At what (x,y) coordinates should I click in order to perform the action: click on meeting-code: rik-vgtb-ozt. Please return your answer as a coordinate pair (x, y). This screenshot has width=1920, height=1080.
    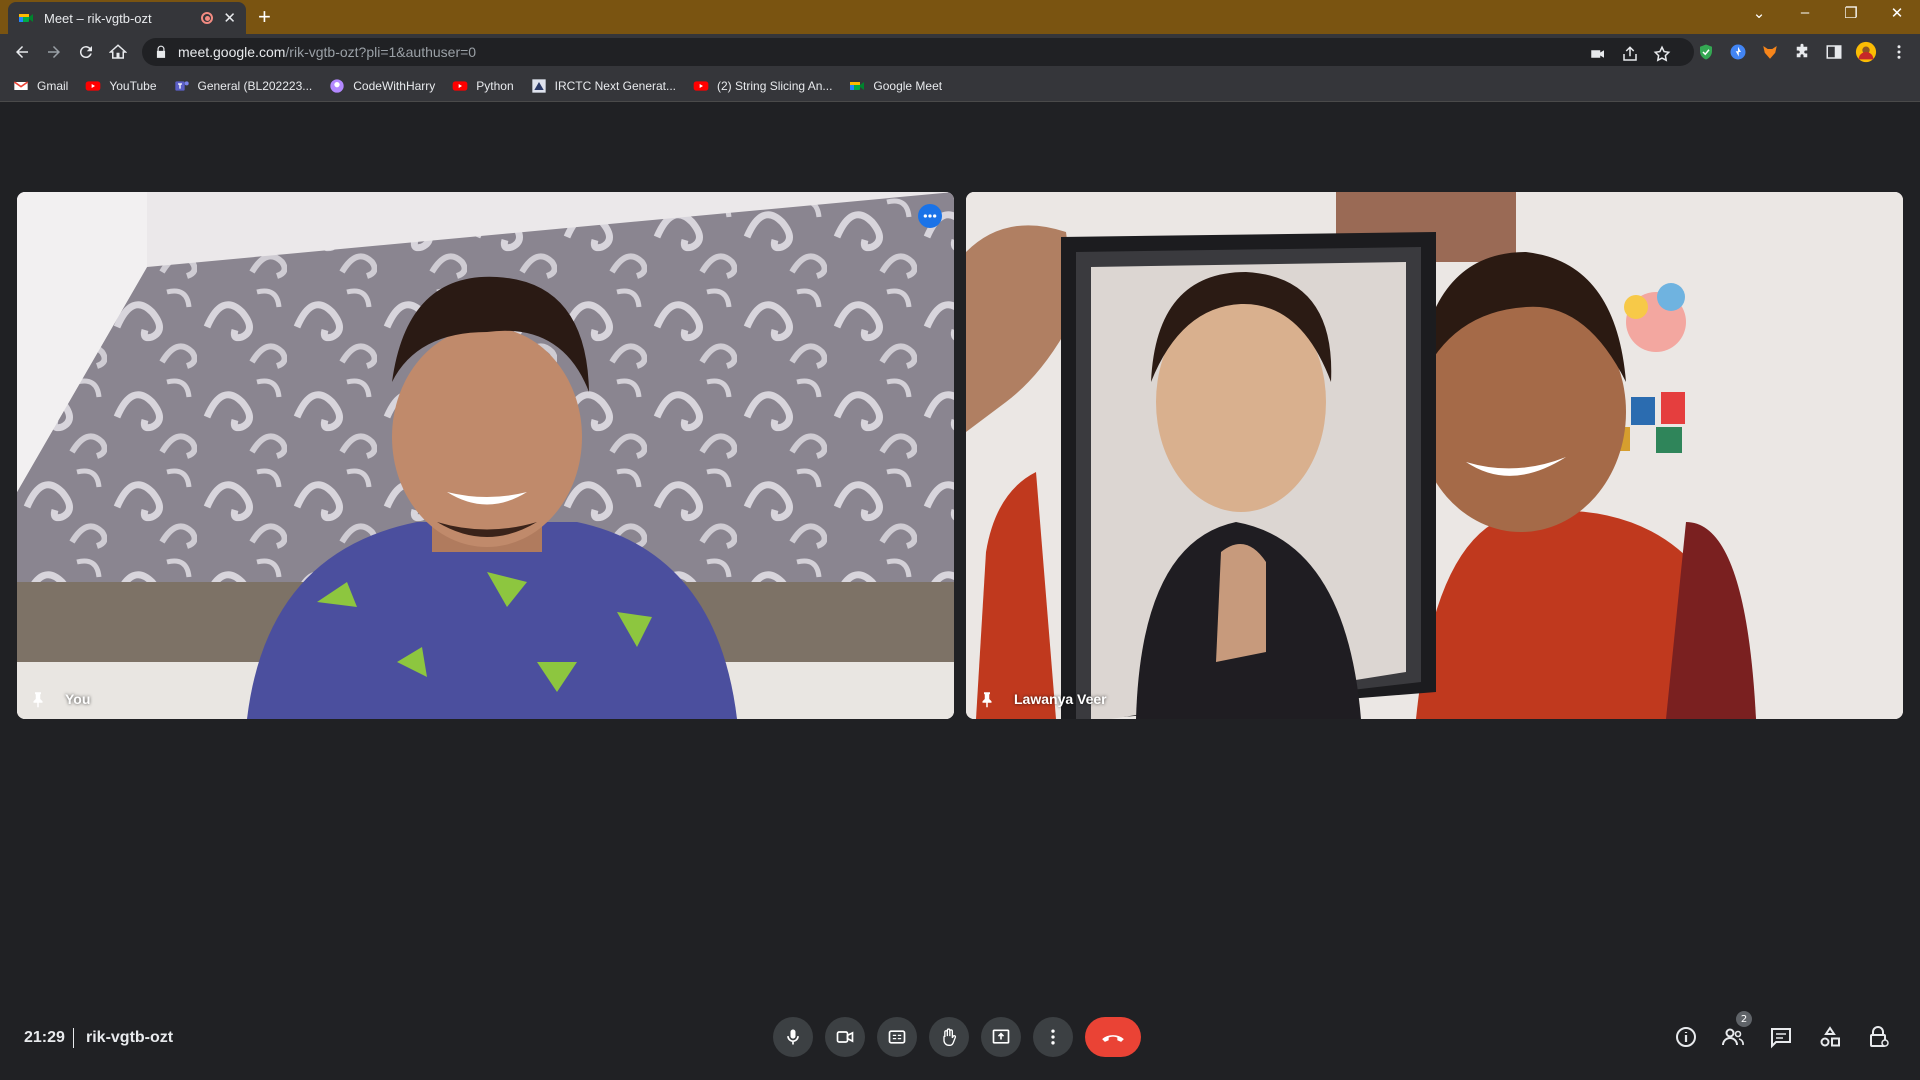
    Looking at the image, I should click on (130, 1037).